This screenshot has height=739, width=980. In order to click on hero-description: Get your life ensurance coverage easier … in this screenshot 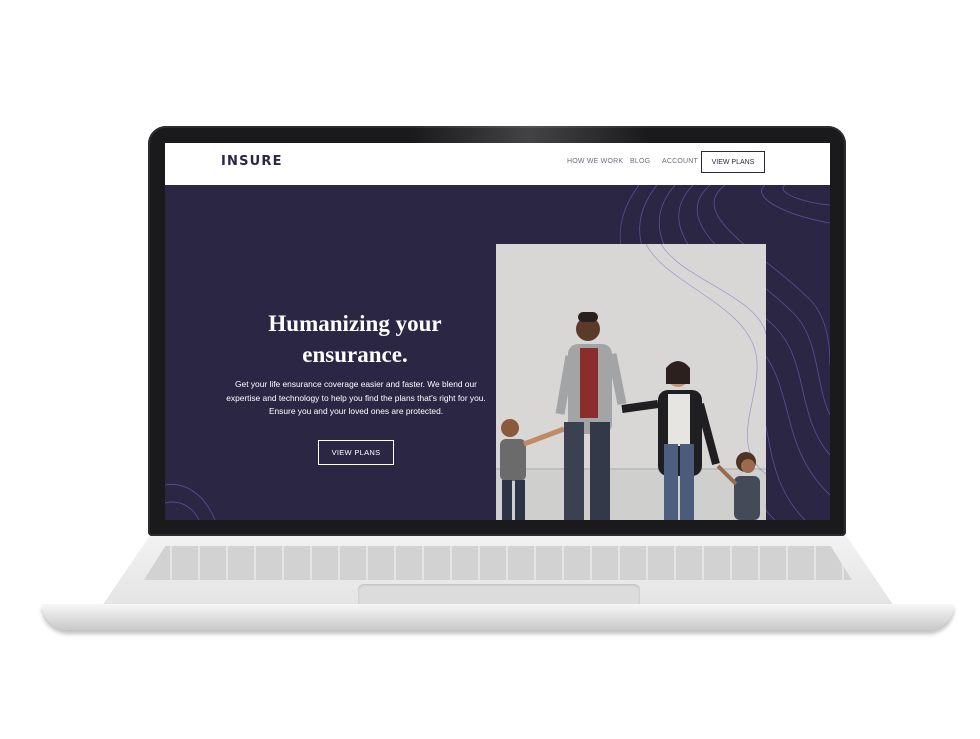, I will do `click(356, 398)`.